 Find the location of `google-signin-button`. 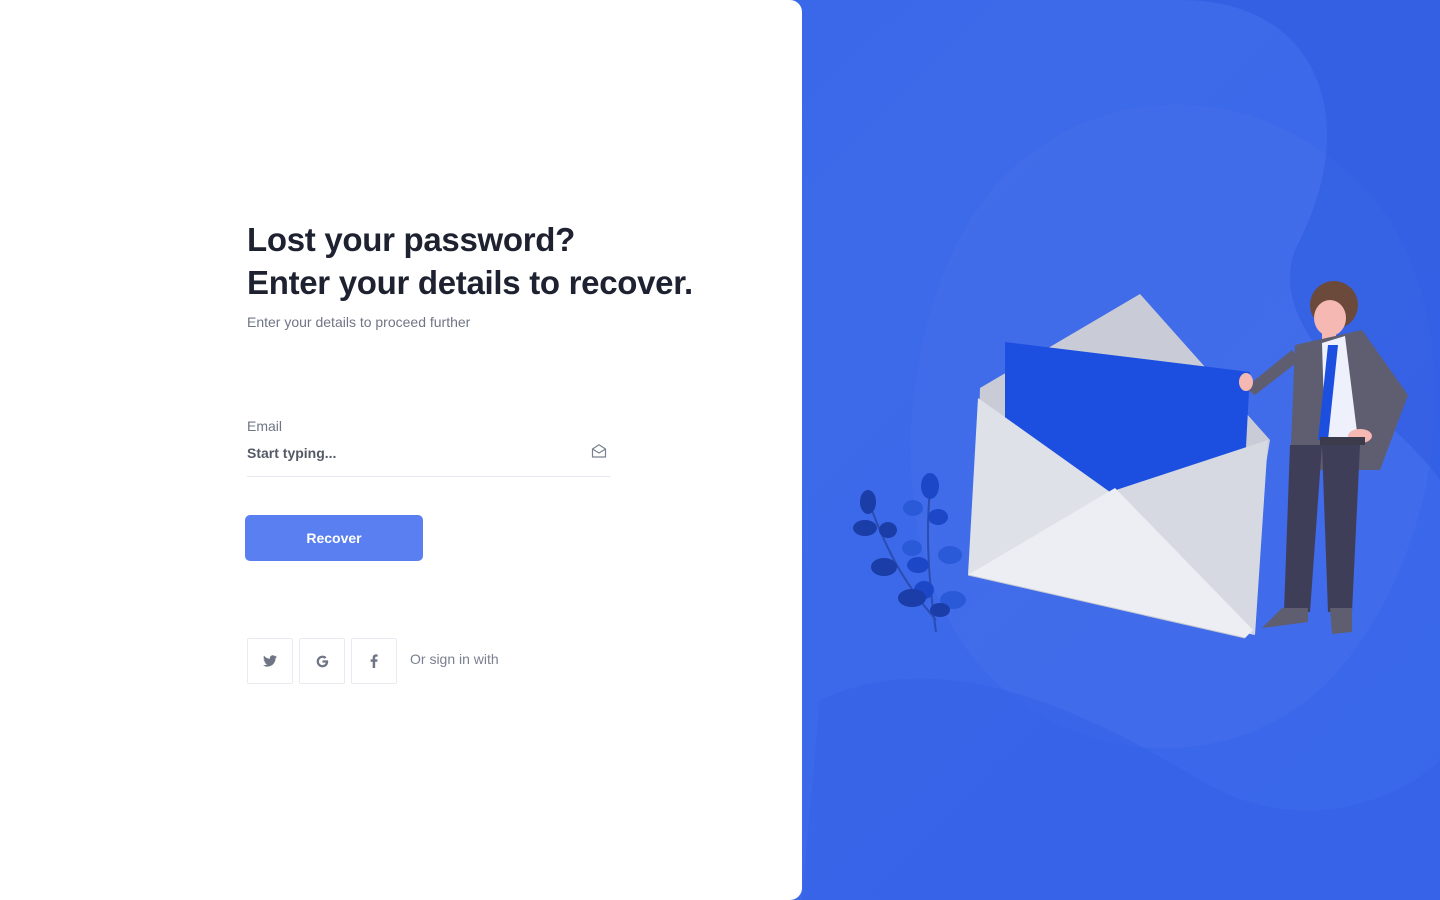

google-signin-button is located at coordinates (322, 661).